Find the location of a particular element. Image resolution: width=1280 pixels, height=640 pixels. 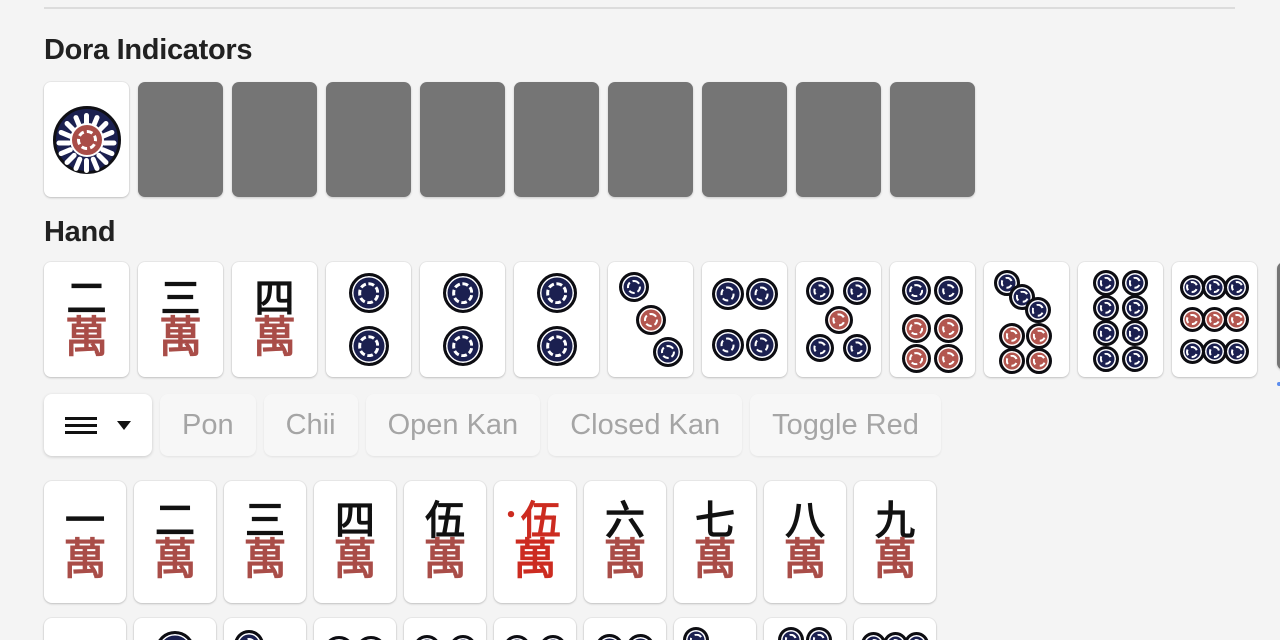

tile-3-pin is located at coordinates (265, 629).